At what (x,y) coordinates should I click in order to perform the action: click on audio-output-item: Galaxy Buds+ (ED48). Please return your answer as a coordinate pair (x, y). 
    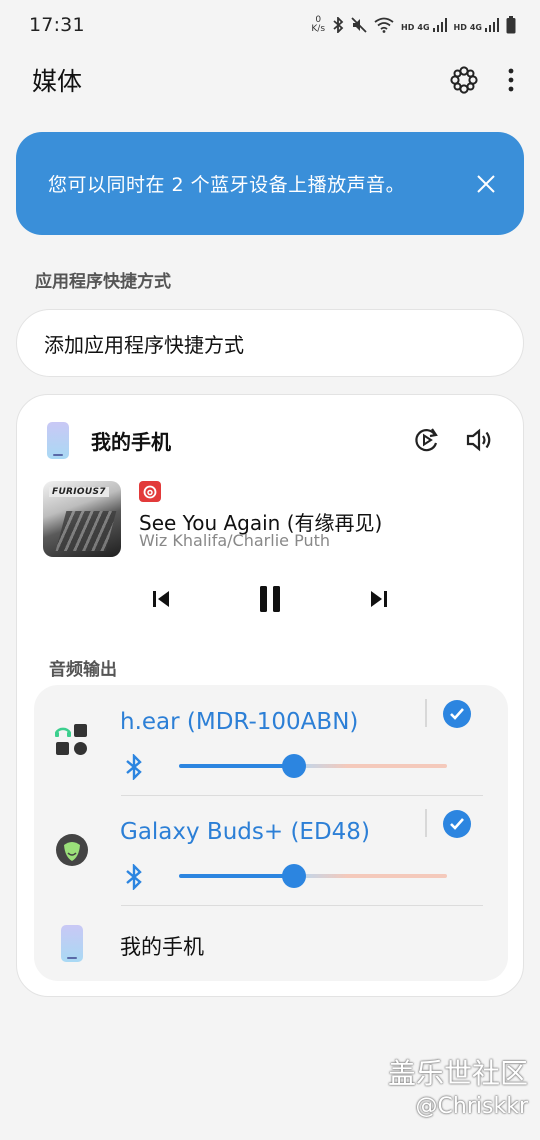
    Looking at the image, I should click on (271, 850).